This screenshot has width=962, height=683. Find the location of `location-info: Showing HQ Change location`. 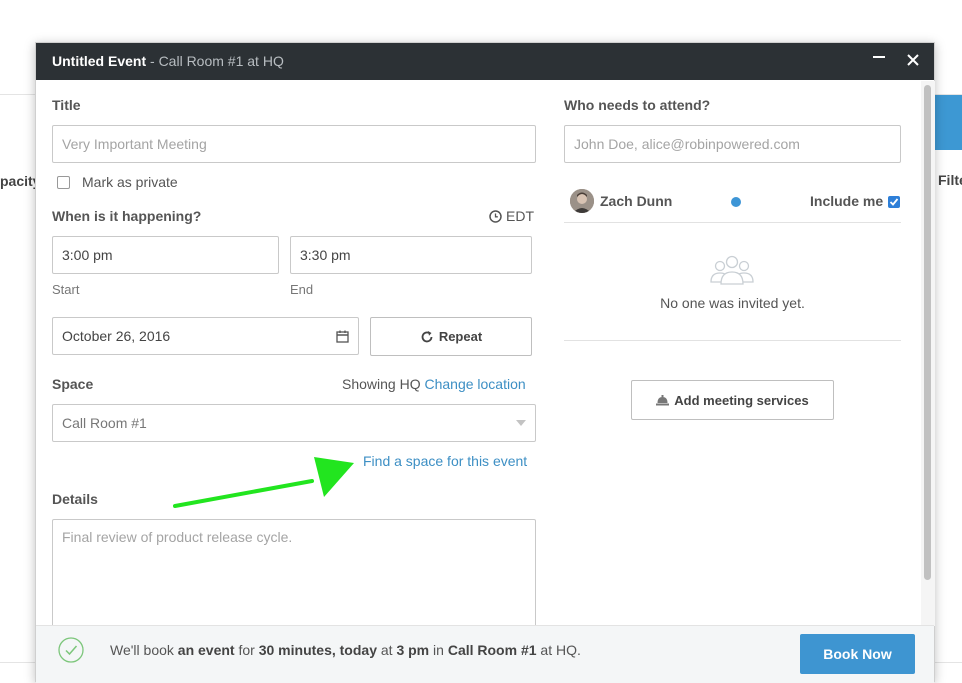

location-info: Showing HQ Change location is located at coordinates (434, 384).